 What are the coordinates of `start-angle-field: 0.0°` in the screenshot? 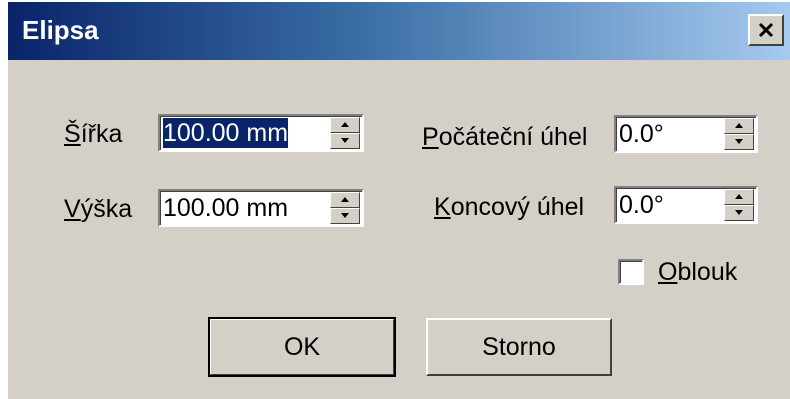 It's located at (686, 134).